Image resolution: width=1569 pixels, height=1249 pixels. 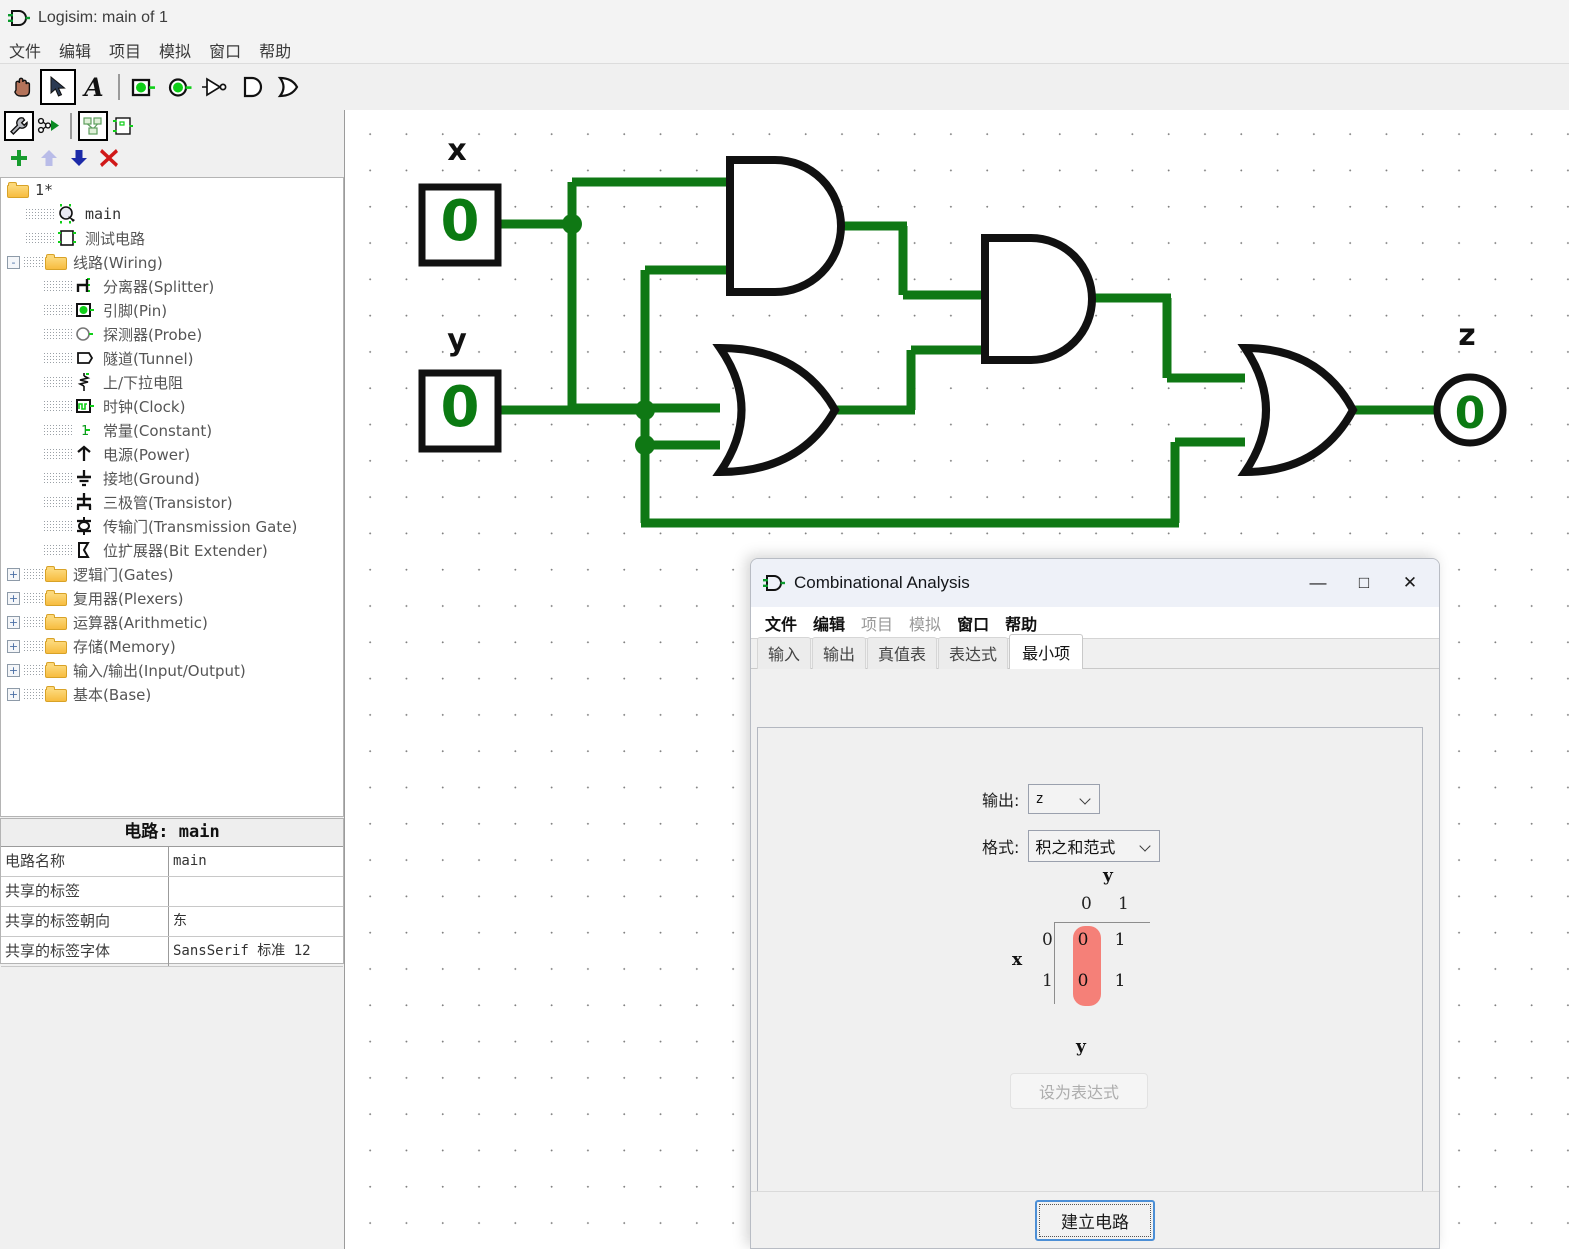 What do you see at coordinates (103, 214) in the screenshot?
I see `explorer-item-label: main` at bounding box center [103, 214].